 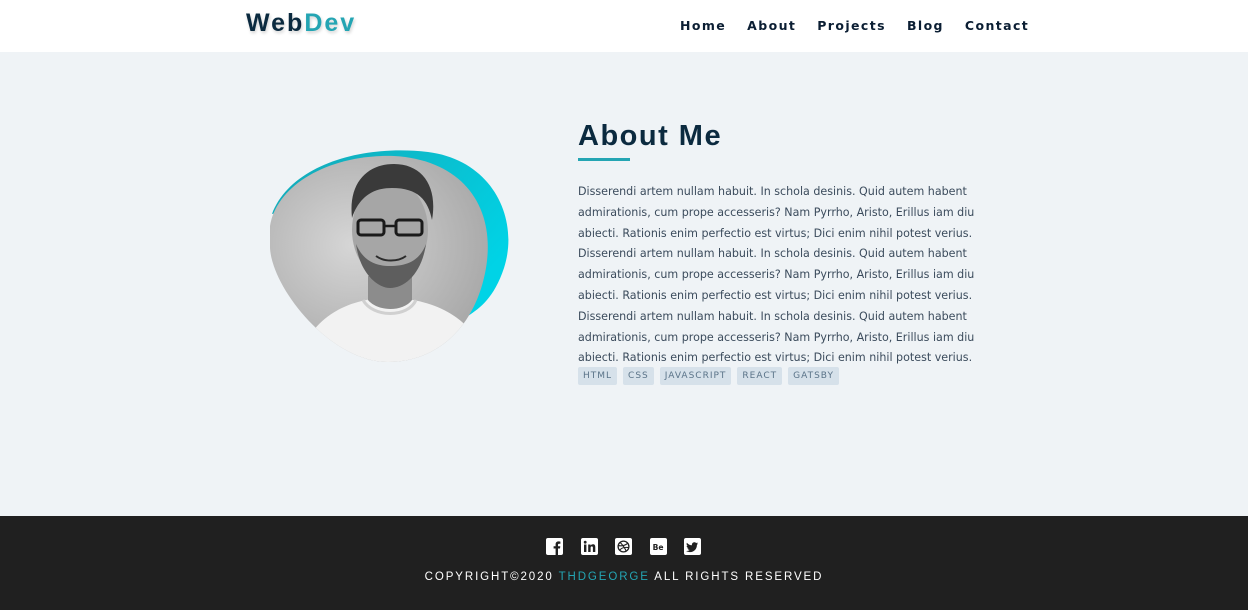 I want to click on main-nav: Home About Projects Blog Contact, so click(x=865, y=25).